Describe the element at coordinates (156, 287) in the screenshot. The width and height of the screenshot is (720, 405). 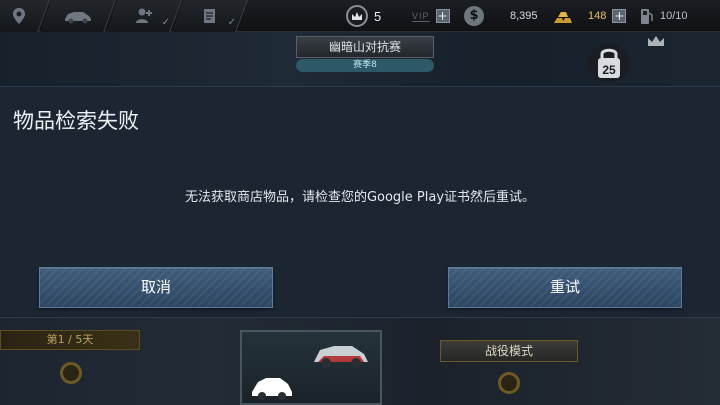
I see `cancel-button: 取消` at that location.